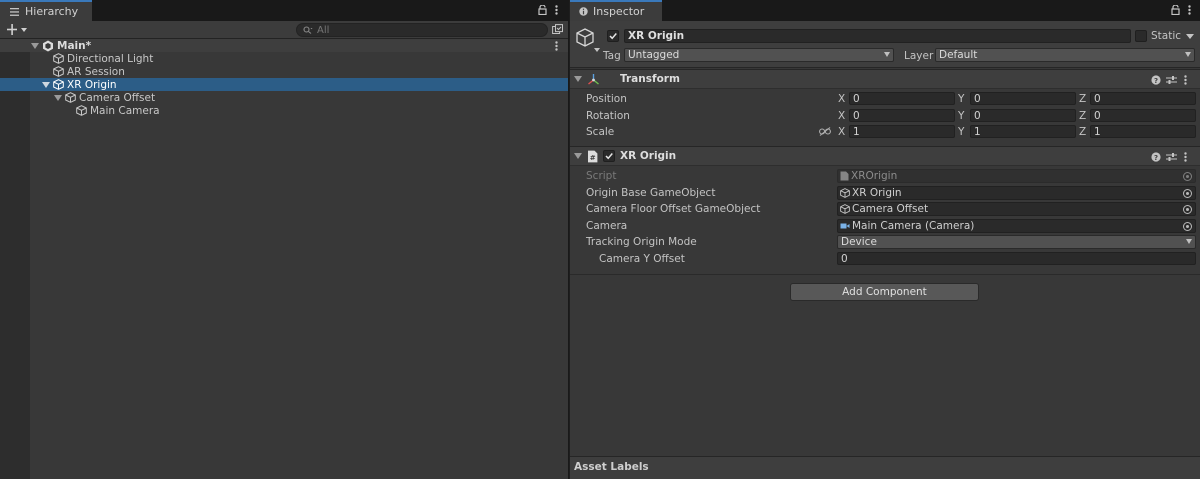 This screenshot has width=1200, height=479. I want to click on tab-hierarchy: Hierarchy, so click(46, 10).